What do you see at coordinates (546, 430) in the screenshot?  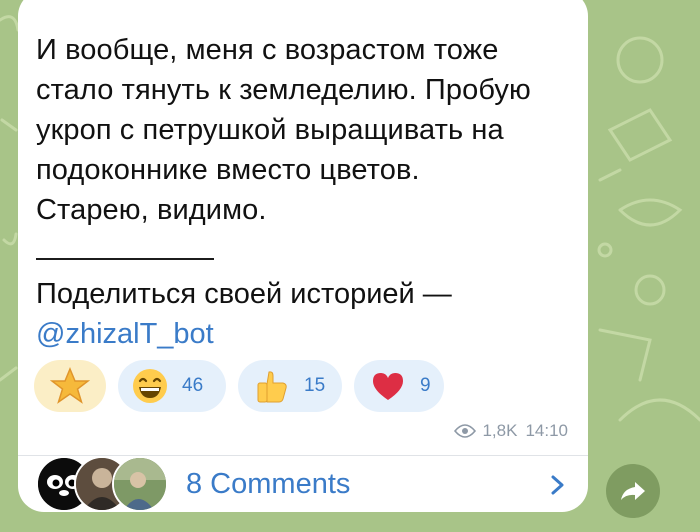 I see `message-time: 14:10` at bounding box center [546, 430].